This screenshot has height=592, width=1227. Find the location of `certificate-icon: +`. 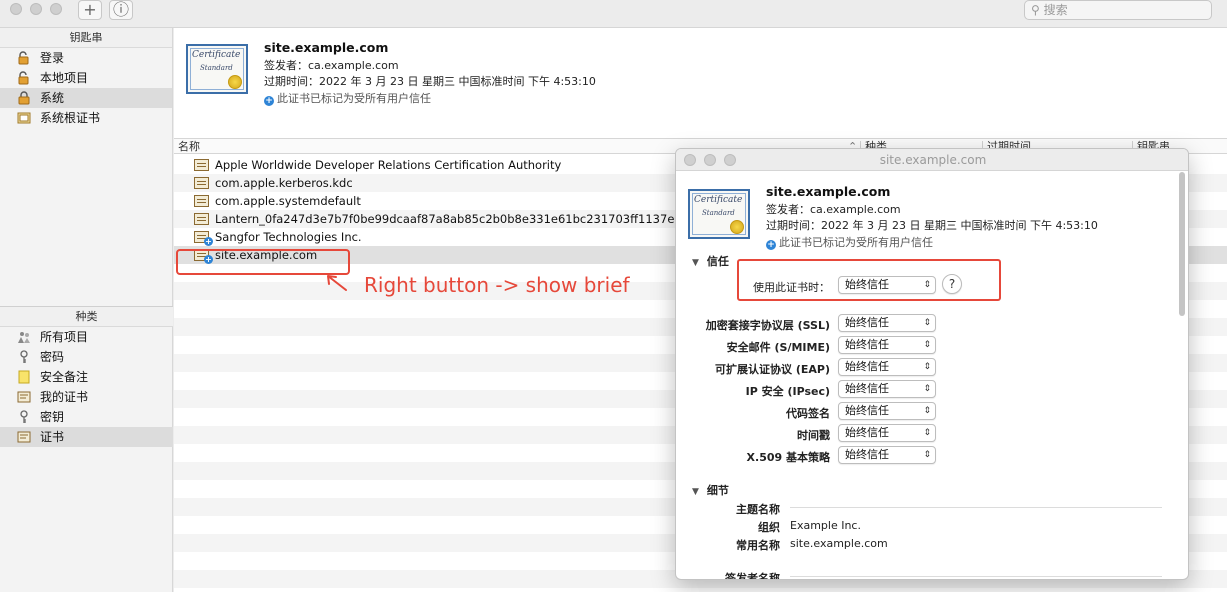

certificate-icon: + is located at coordinates (203, 238).